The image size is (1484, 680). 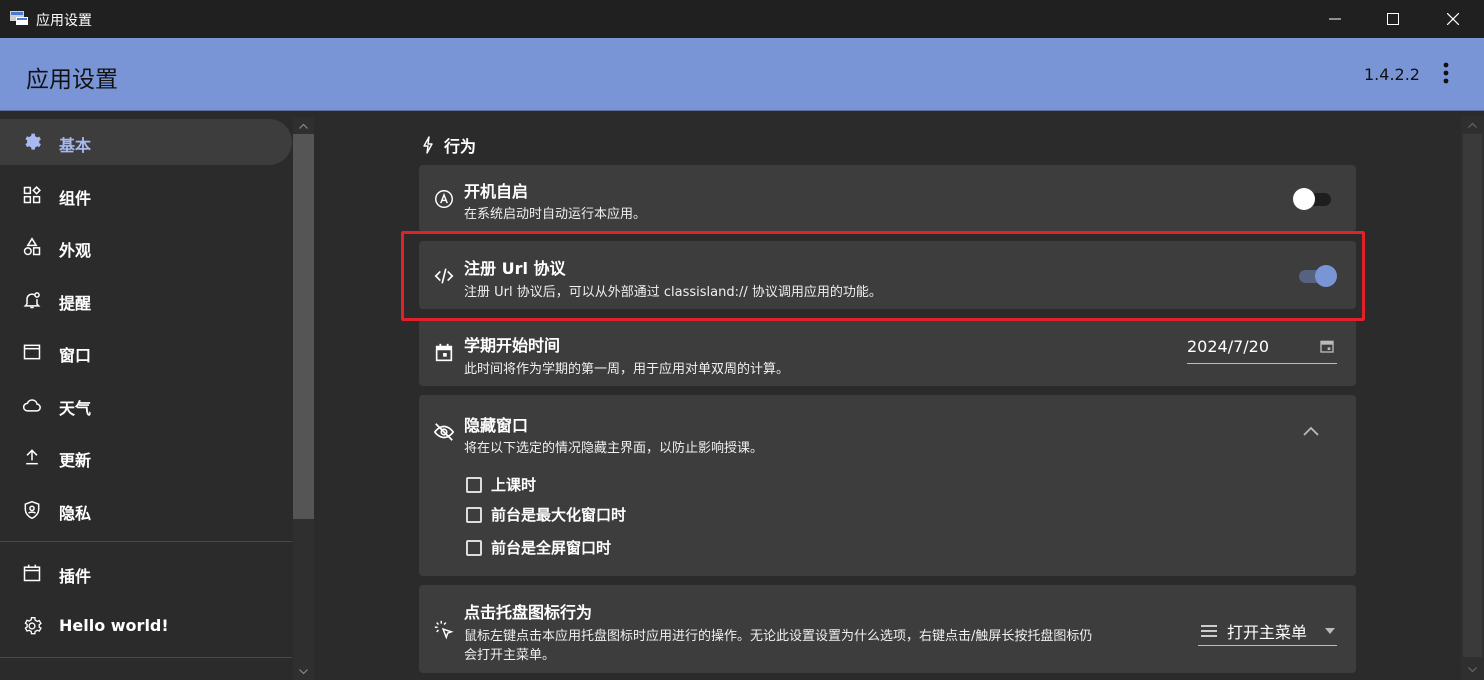 What do you see at coordinates (510, 655) in the screenshot?
I see `setting-description-continued: 会打开主菜单。` at bounding box center [510, 655].